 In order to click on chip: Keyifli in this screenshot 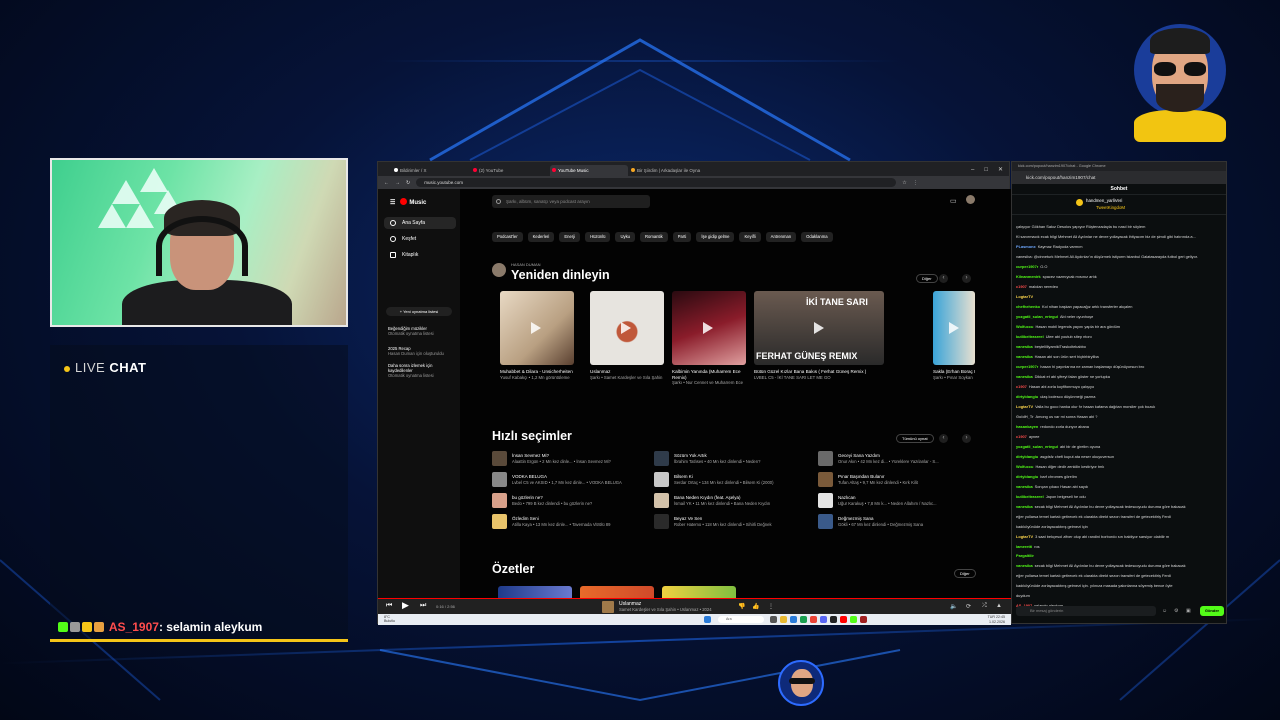, I will do `click(750, 237)`.